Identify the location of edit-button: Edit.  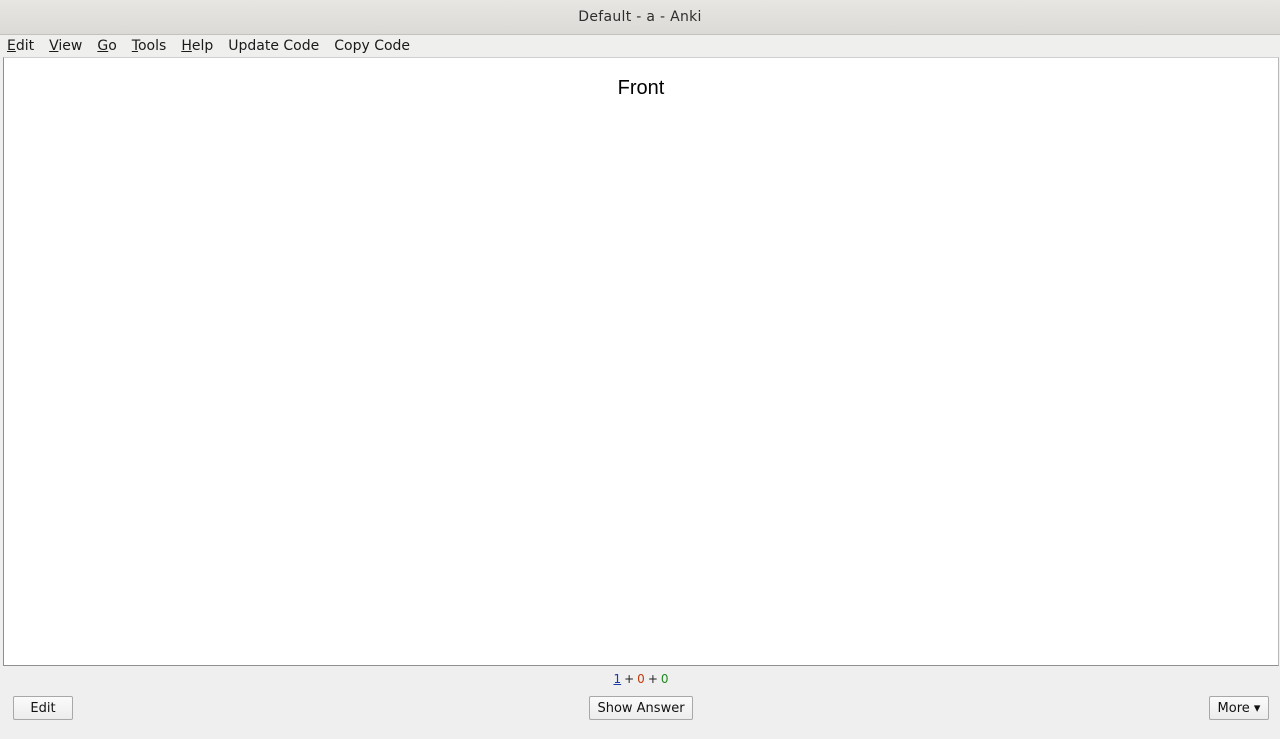
(43, 708).